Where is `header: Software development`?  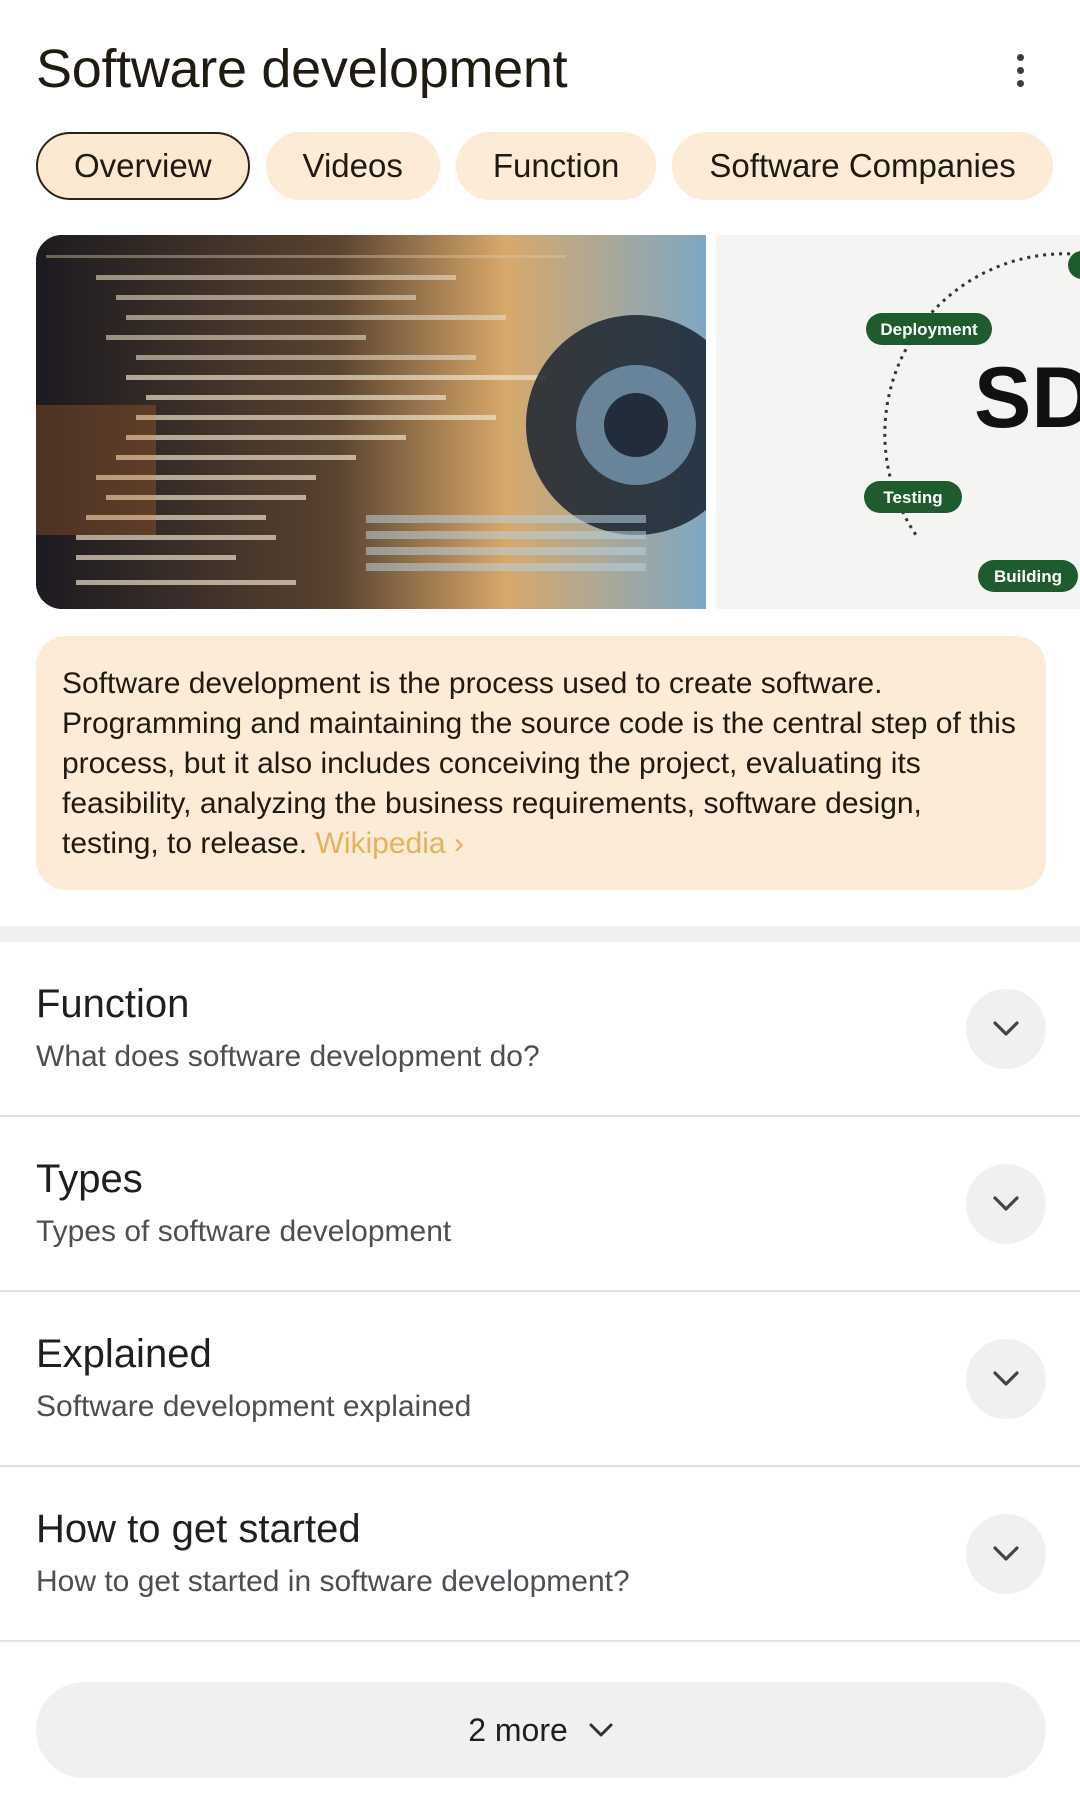 header: Software development is located at coordinates (540, 70).